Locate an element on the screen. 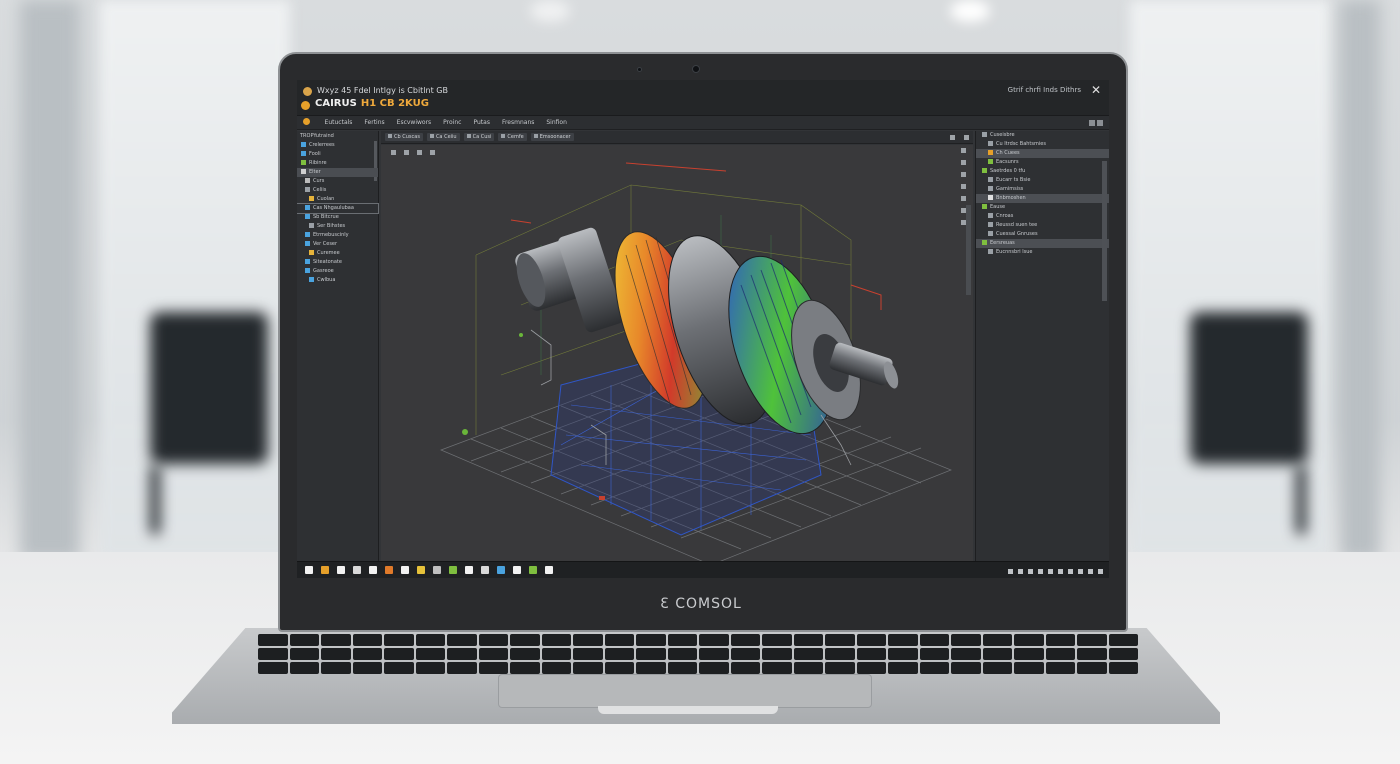 The image size is (1400, 764). settings-item-label: Eucarr ts Bsie is located at coordinates (1013, 180).